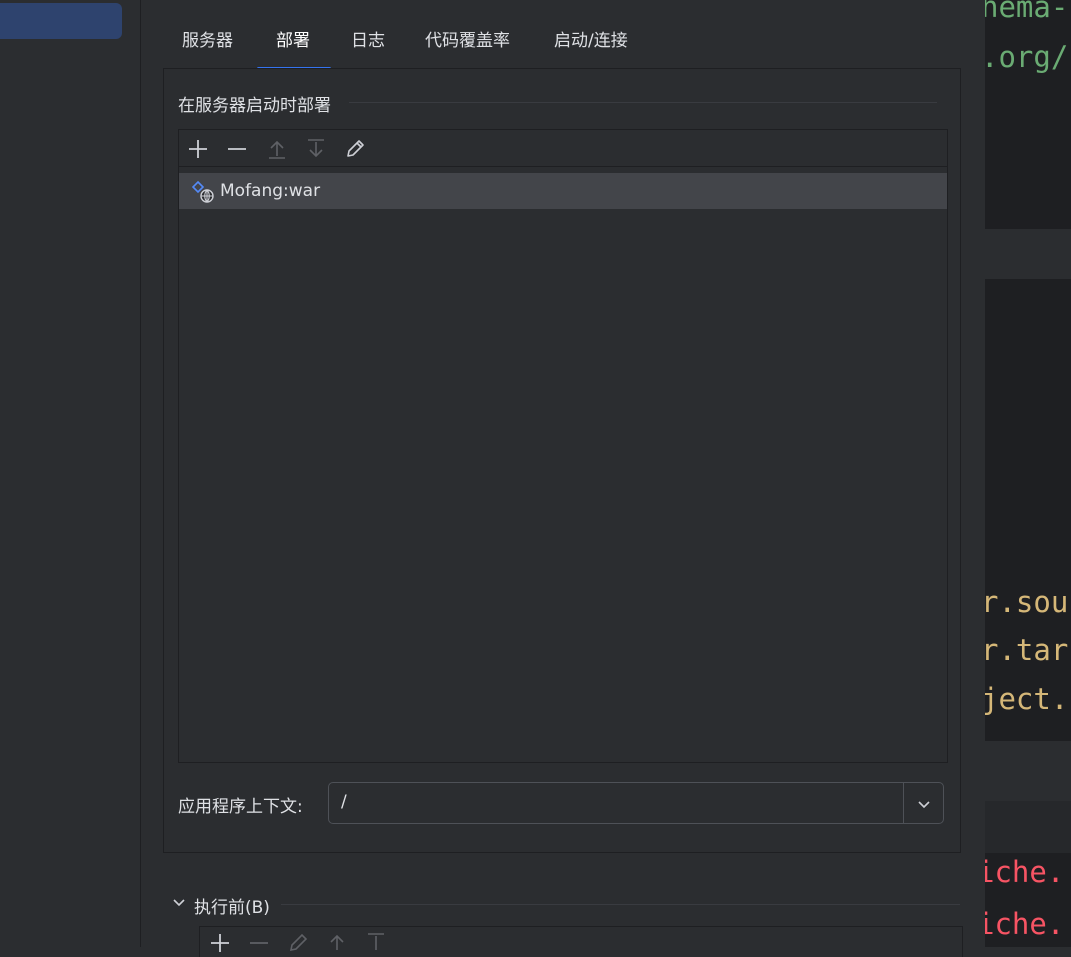 Image resolution: width=1071 pixels, height=957 pixels. What do you see at coordinates (636, 803) in the screenshot?
I see `app-context-combobox: /` at bounding box center [636, 803].